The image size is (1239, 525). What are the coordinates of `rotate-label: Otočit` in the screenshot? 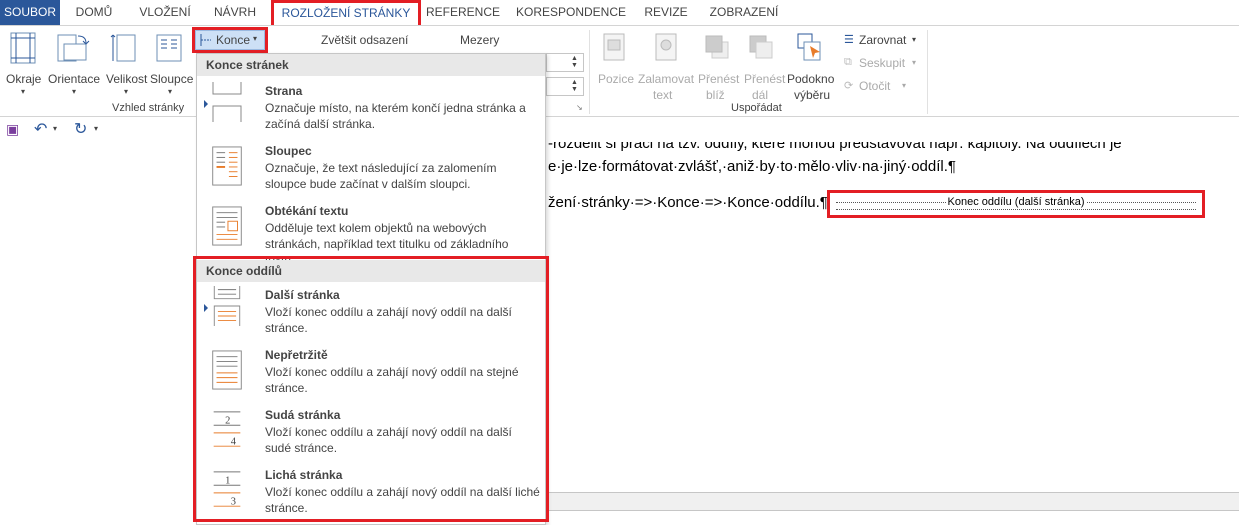 It's located at (875, 86).